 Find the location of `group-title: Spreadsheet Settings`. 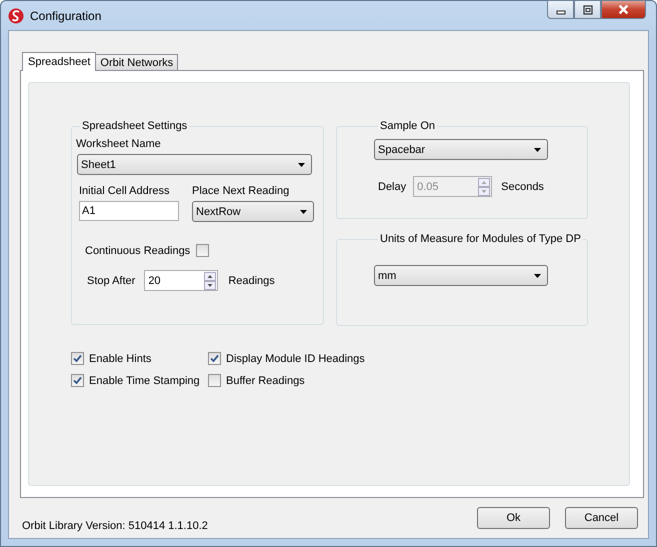

group-title: Spreadsheet Settings is located at coordinates (134, 126).